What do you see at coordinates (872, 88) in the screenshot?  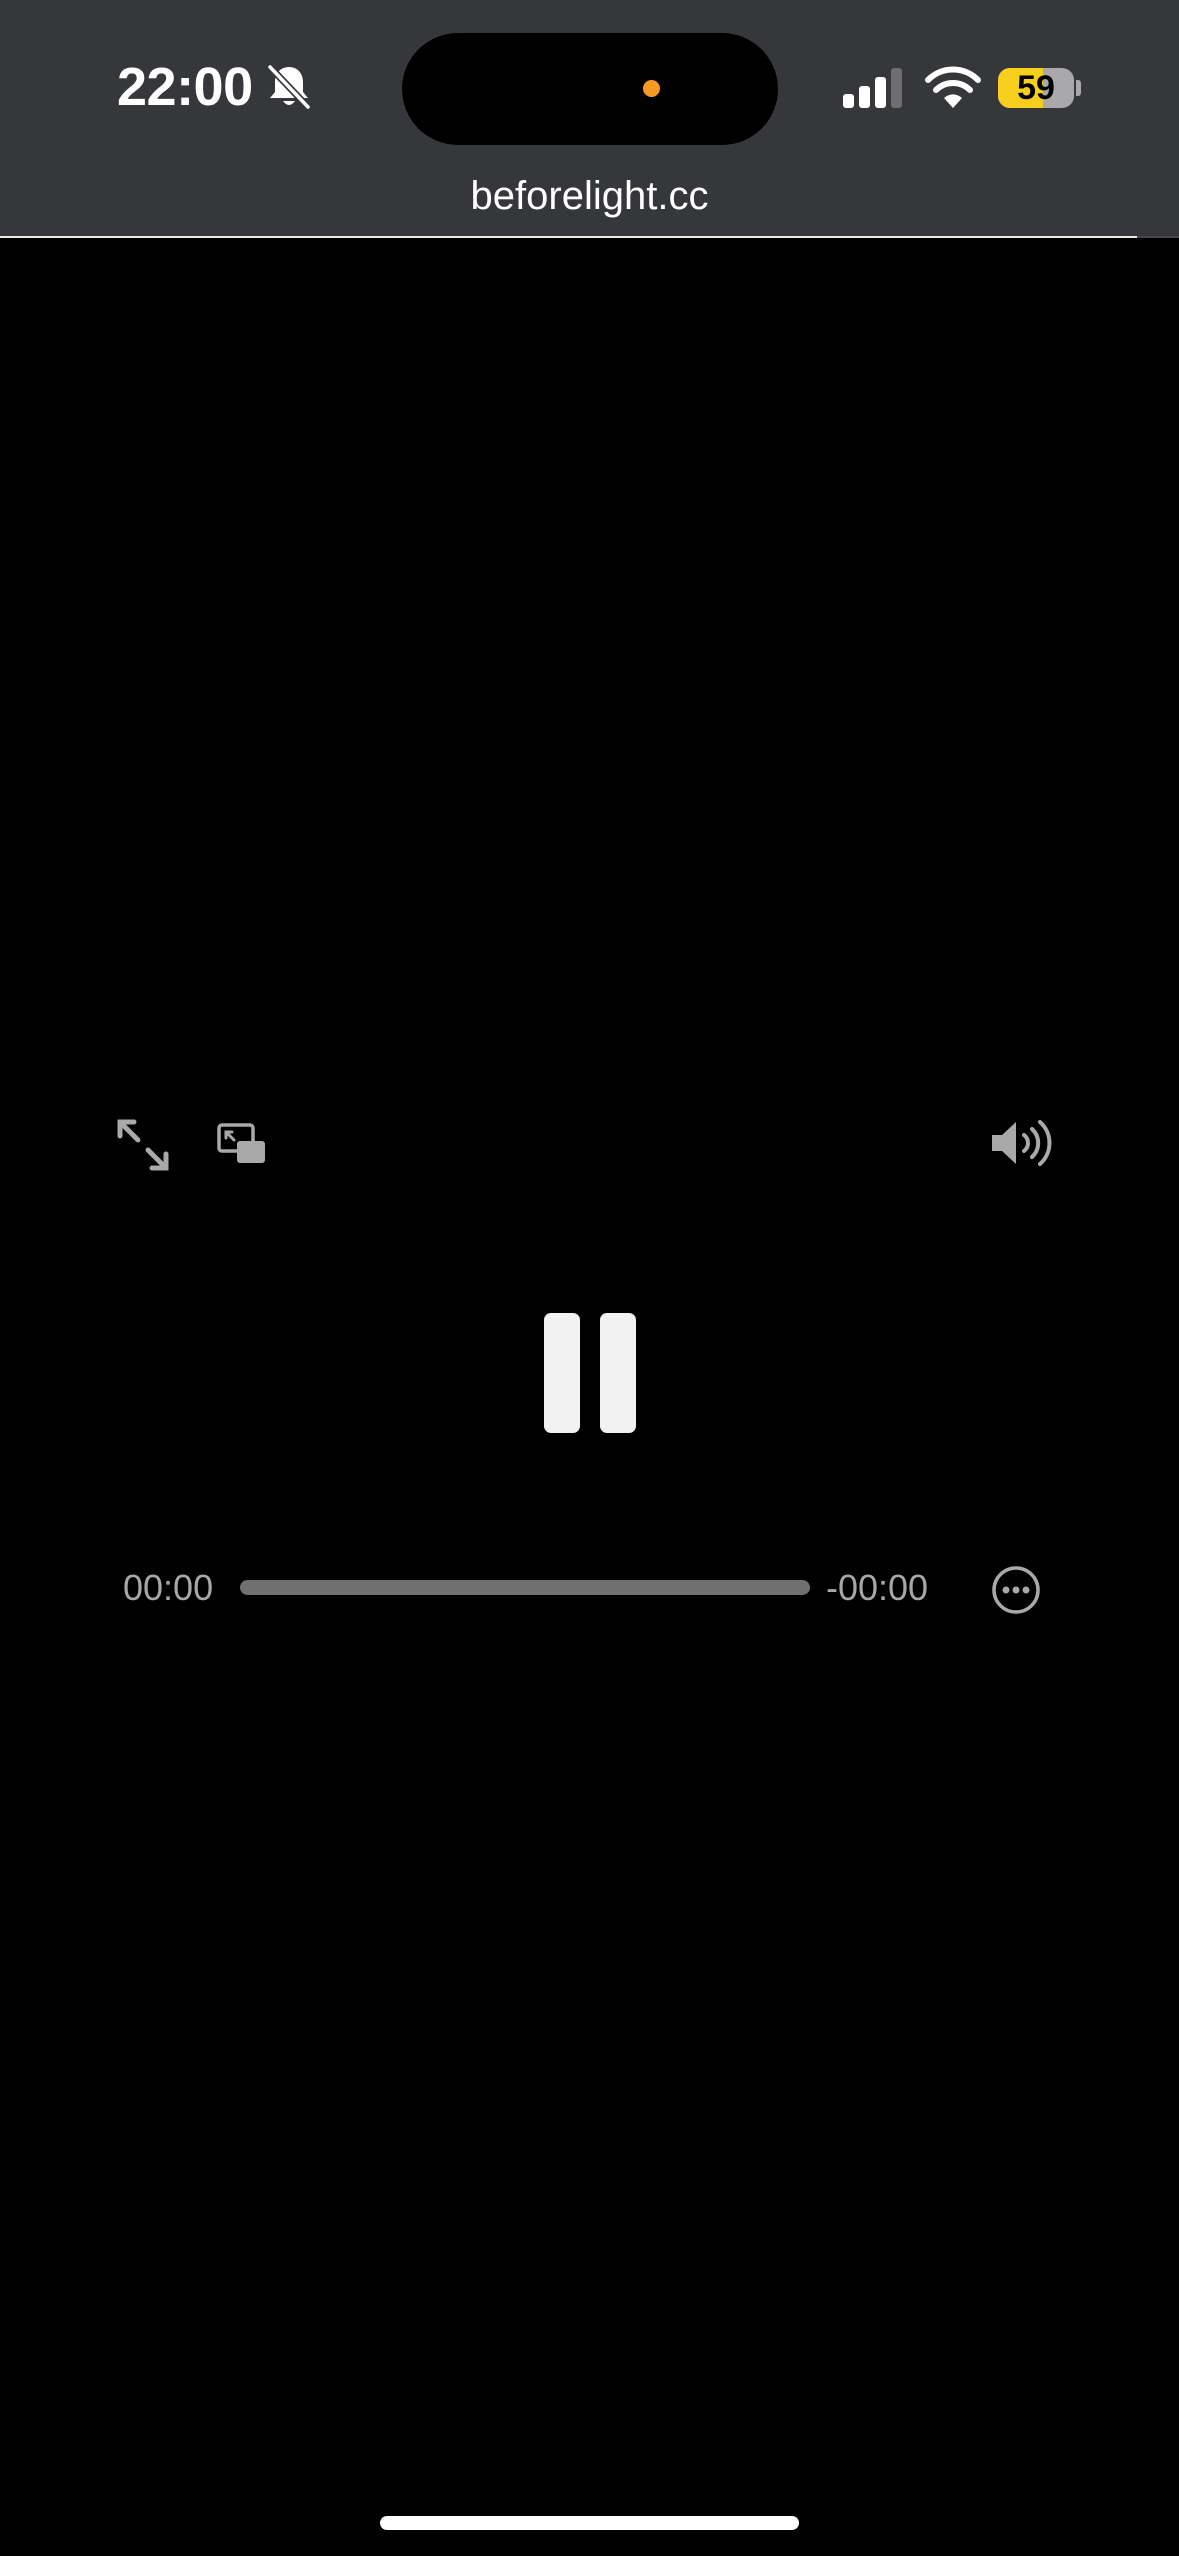 I see `cellular-signal-icon` at bounding box center [872, 88].